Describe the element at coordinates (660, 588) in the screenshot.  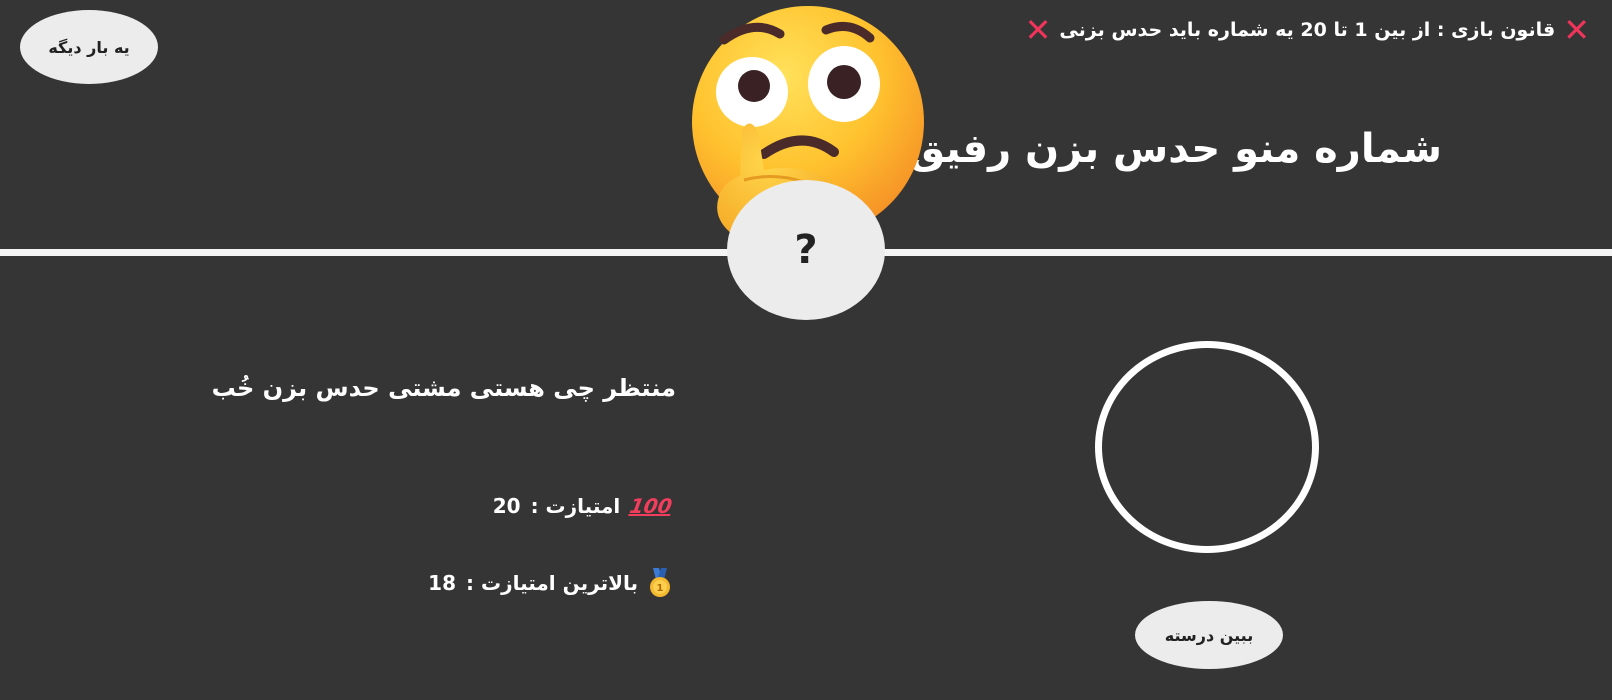
I see `svg-text: 1` at that location.